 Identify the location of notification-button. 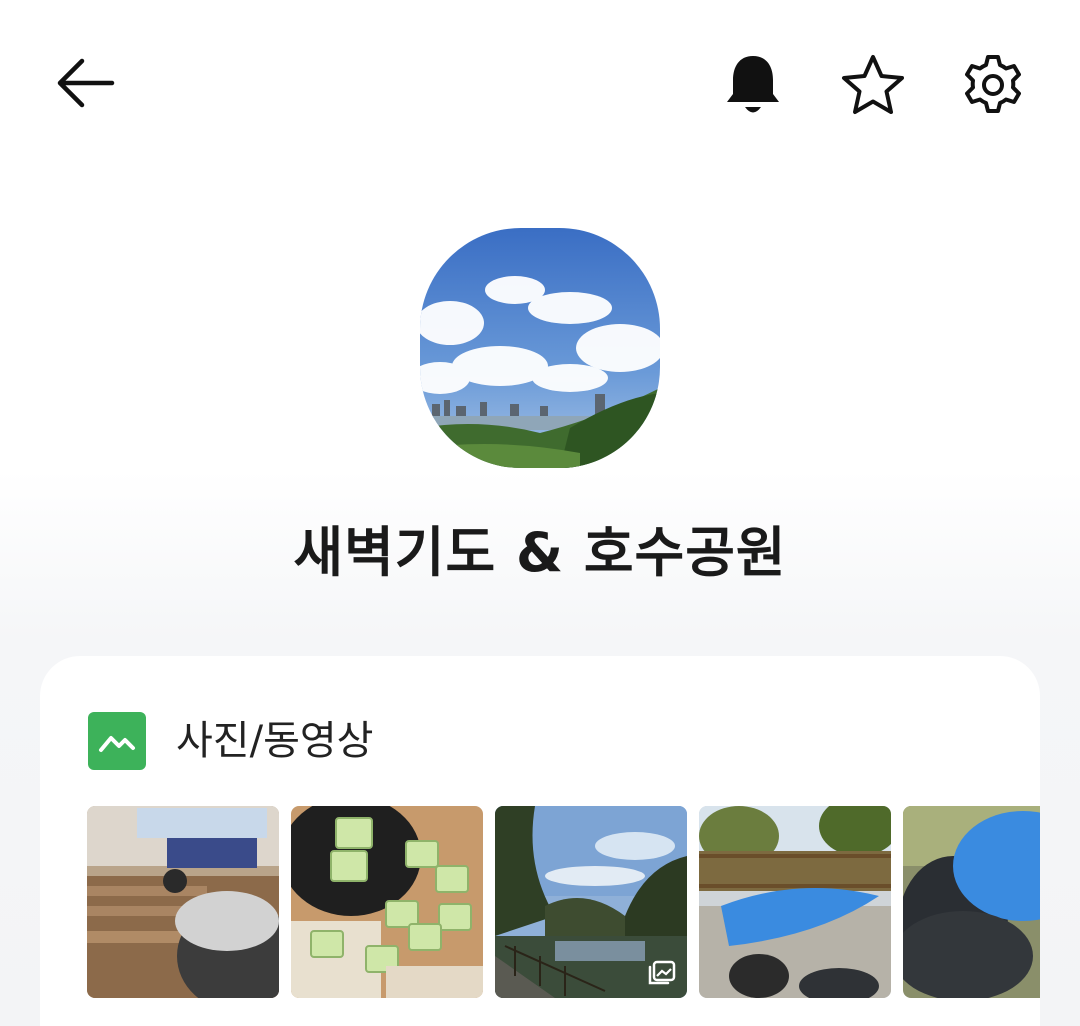
(753, 85).